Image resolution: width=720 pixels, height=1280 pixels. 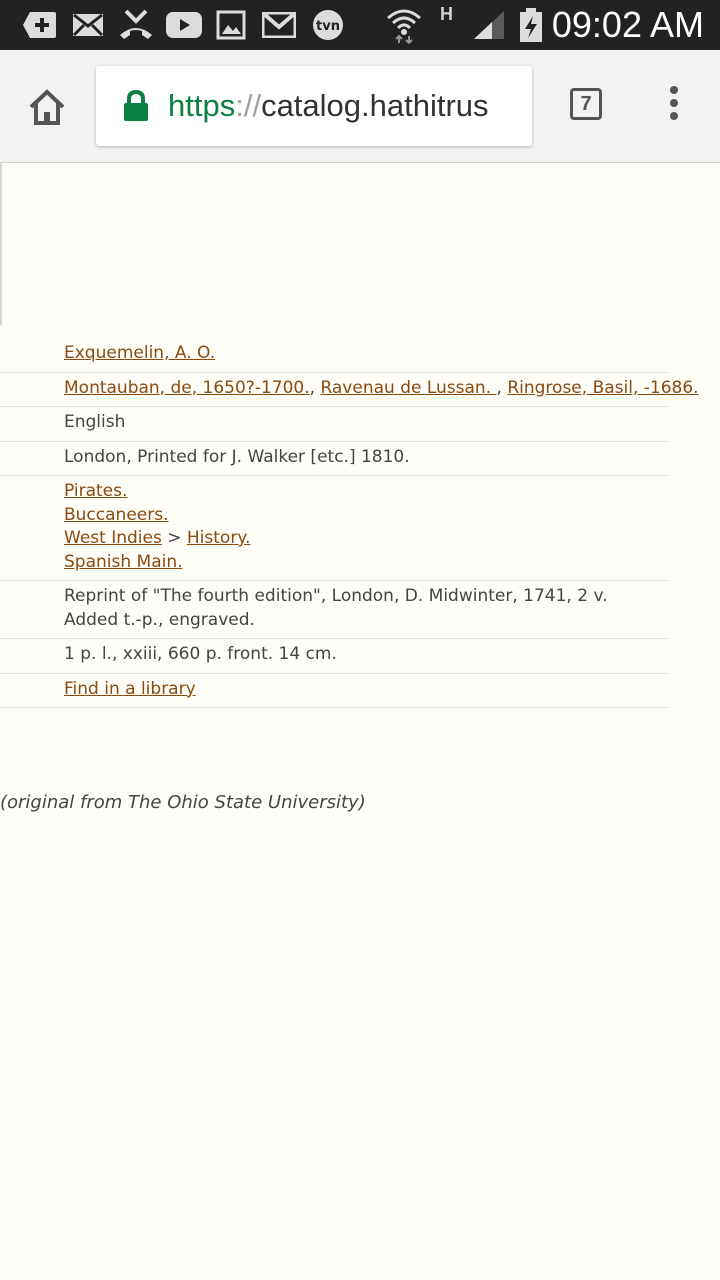 I want to click on main-author-row: Exquemelin, A. O., so click(x=334, y=355).